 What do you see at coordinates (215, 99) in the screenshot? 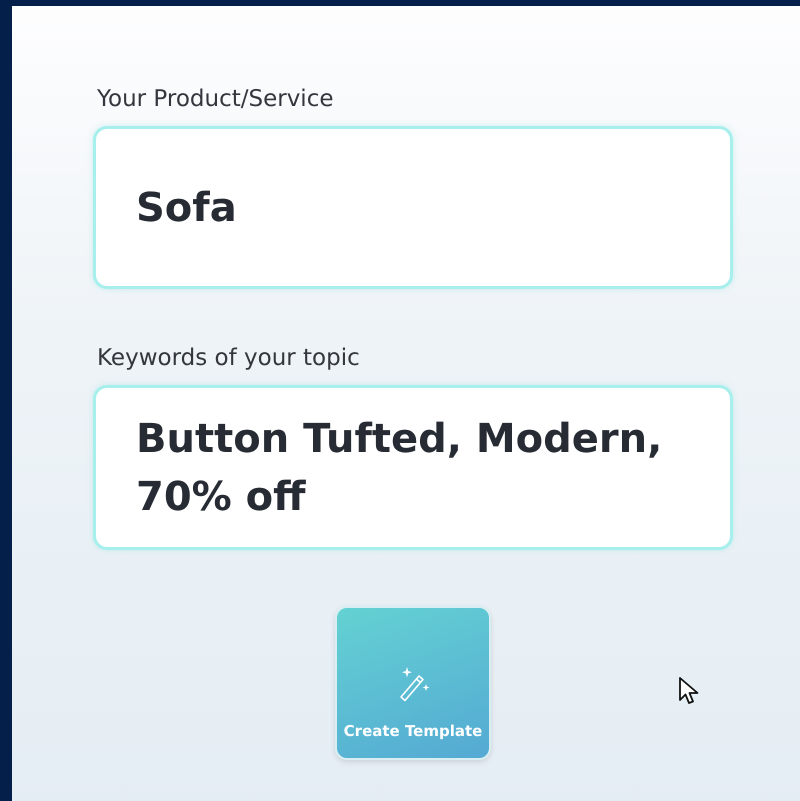
I see `field-label: Your Product/Service` at bounding box center [215, 99].